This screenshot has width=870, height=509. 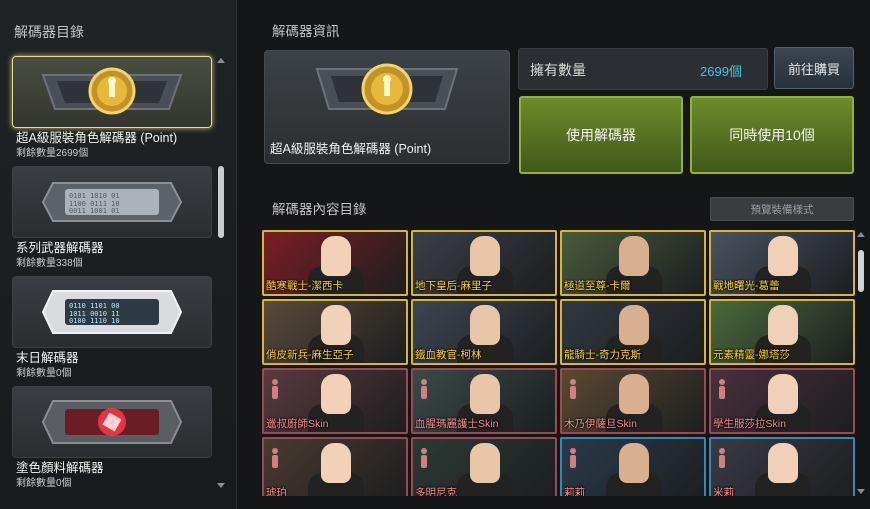 What do you see at coordinates (600, 424) in the screenshot?
I see `content-item-label: 木乃伊薩旦Skin` at bounding box center [600, 424].